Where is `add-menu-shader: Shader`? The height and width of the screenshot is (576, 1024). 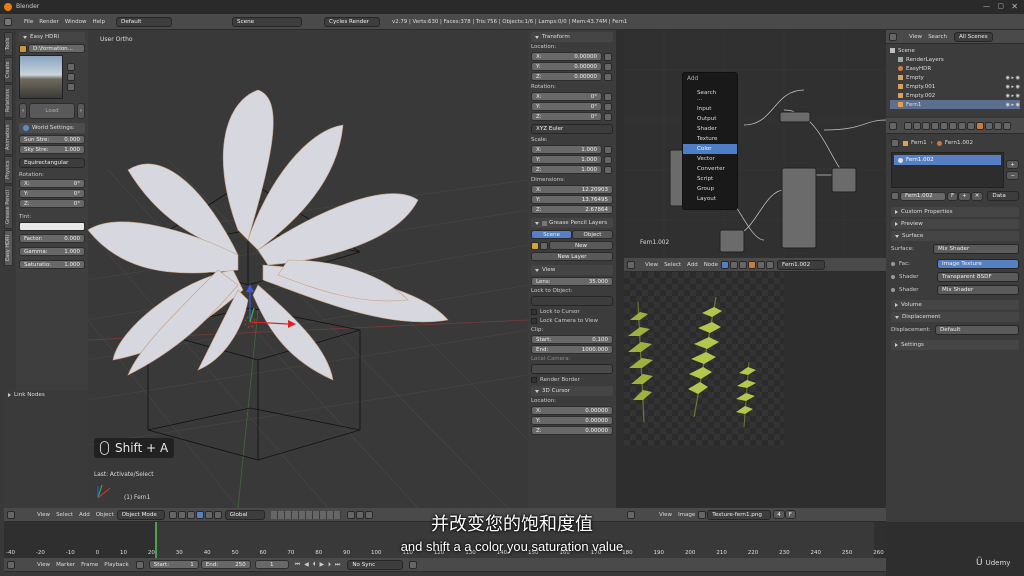 add-menu-shader: Shader is located at coordinates (710, 129).